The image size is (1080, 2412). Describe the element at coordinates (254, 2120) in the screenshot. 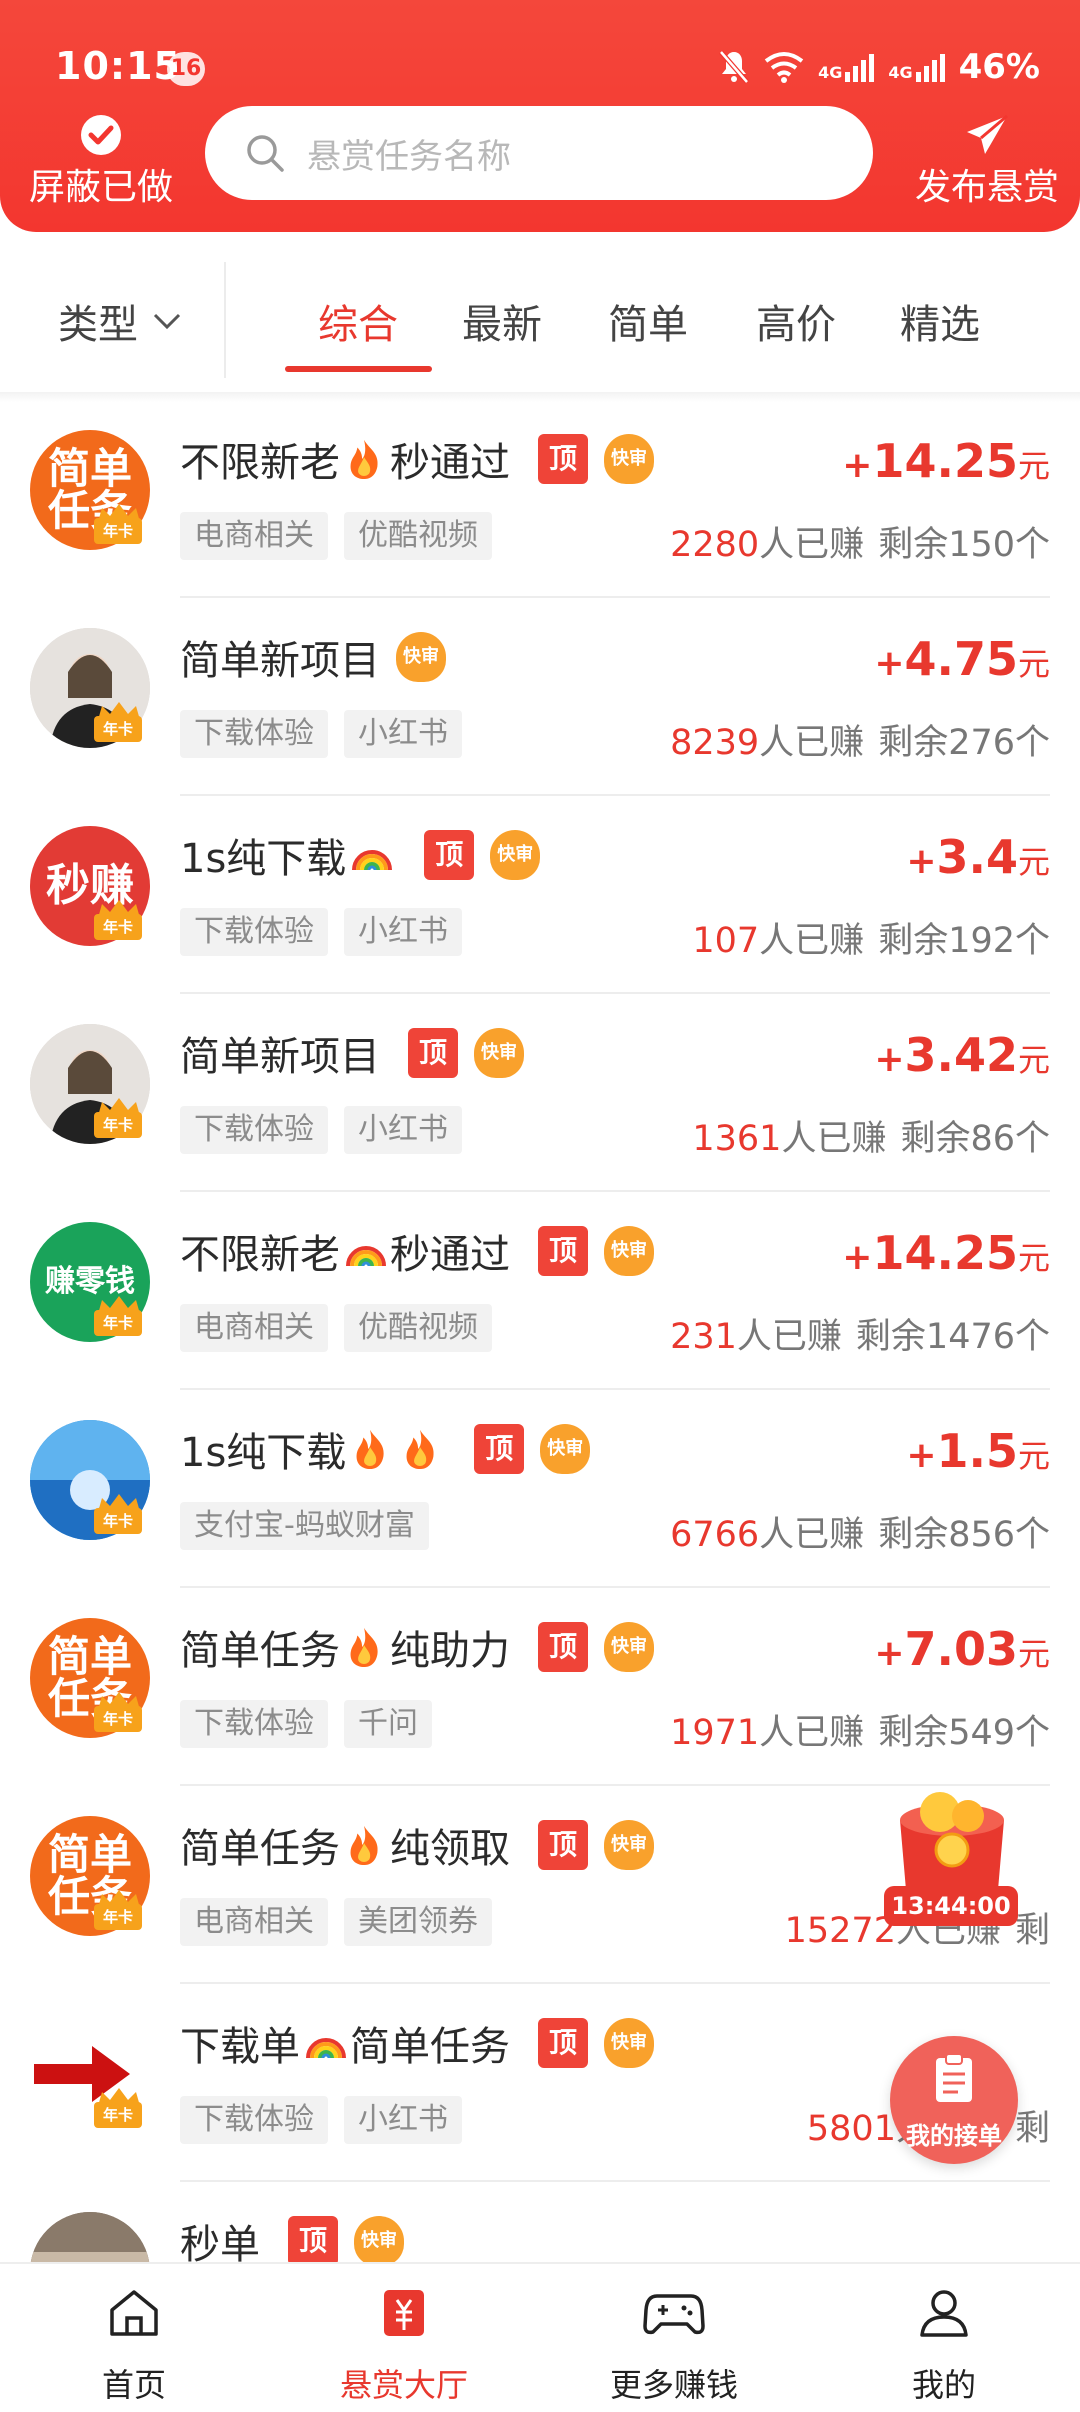

I see `task-tag: 下载体验` at that location.